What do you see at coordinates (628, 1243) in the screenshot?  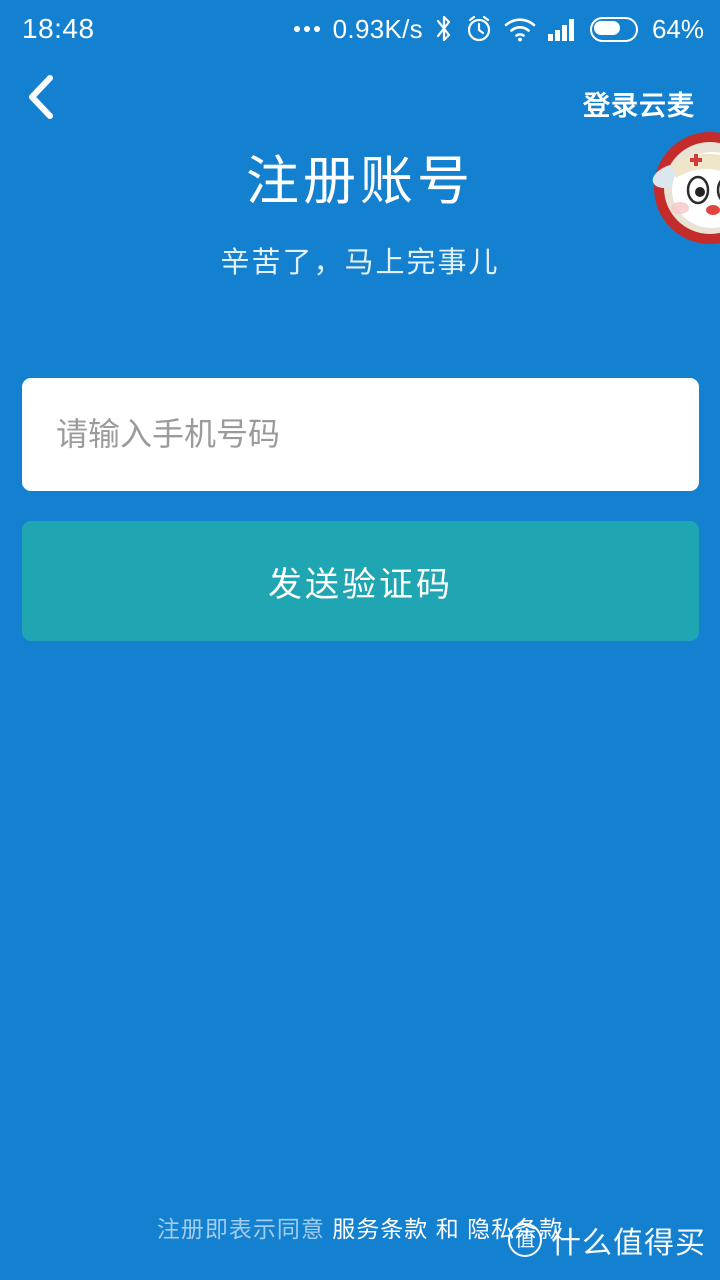 I see `watermark-label: 什么值得买` at bounding box center [628, 1243].